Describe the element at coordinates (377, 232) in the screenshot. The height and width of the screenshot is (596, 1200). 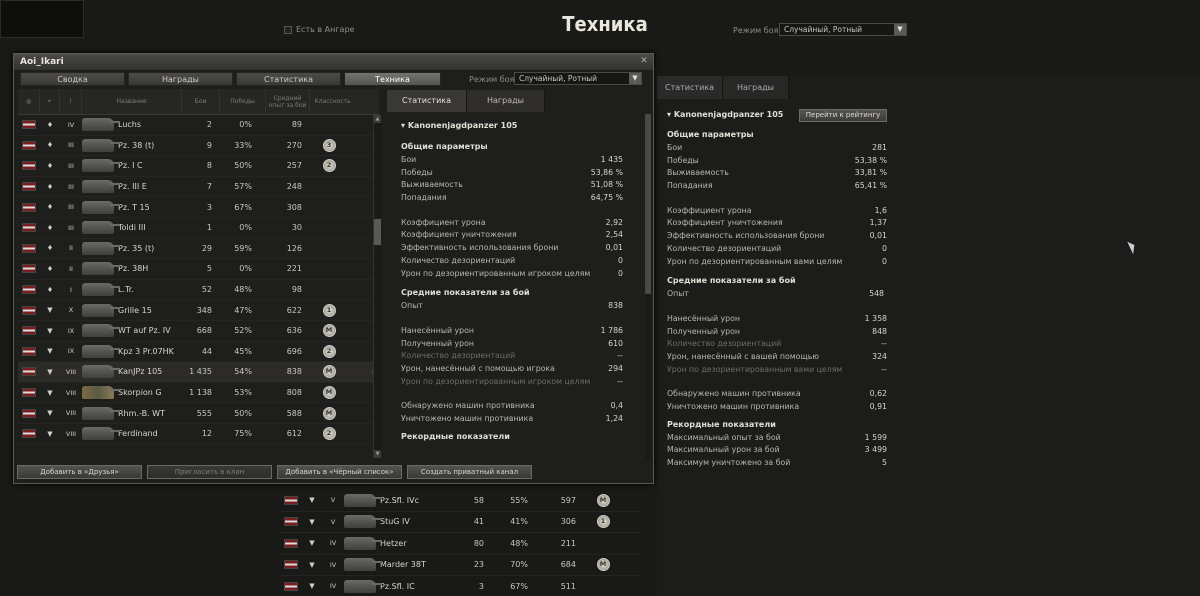
I see `scroll-thumb` at that location.